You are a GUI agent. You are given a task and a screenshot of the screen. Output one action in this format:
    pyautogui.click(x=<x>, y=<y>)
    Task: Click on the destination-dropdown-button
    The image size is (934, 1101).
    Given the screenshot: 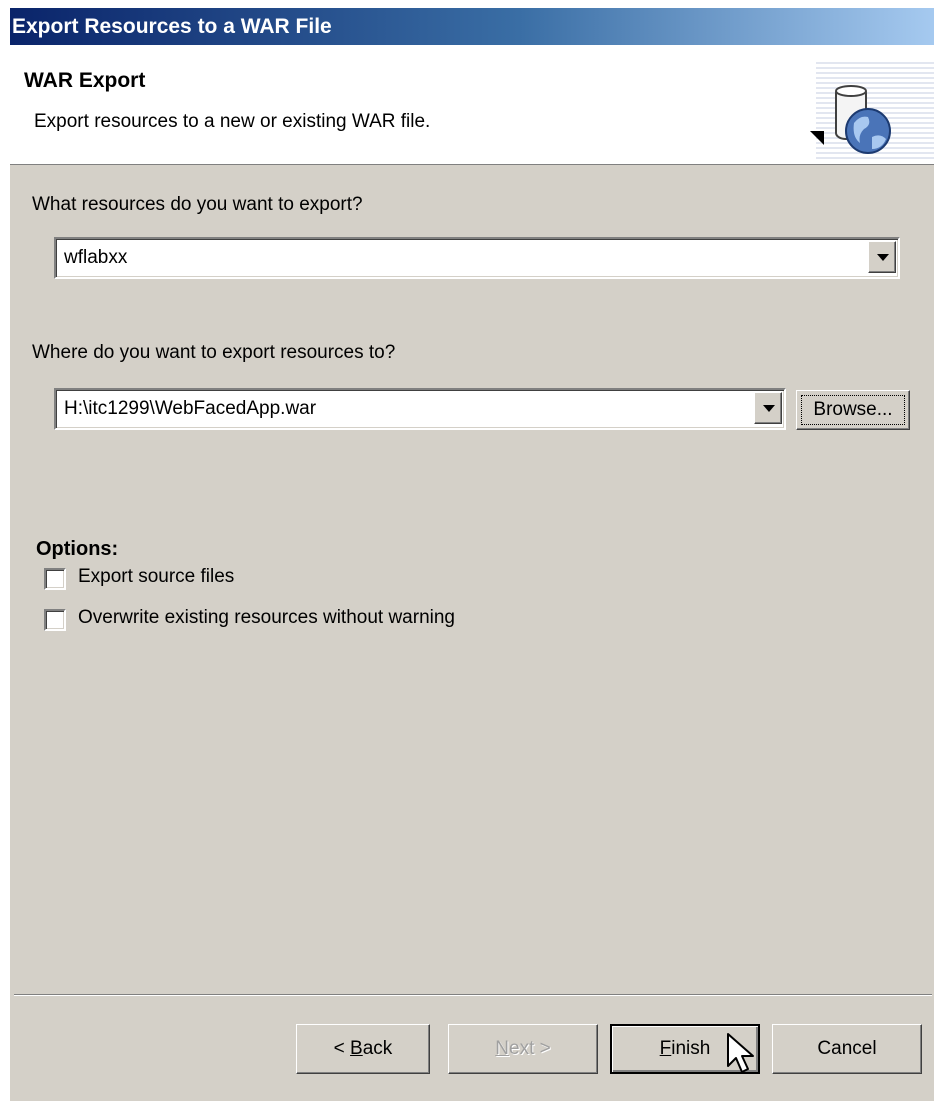 What is the action you would take?
    pyautogui.click(x=768, y=408)
    